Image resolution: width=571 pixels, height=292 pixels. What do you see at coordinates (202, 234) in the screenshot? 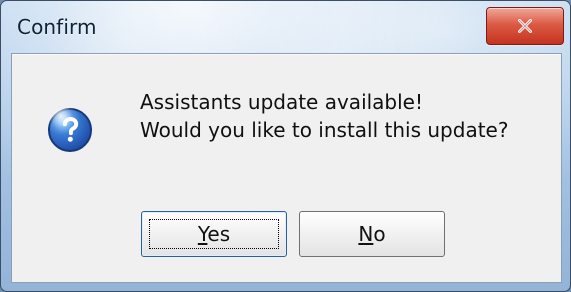
I see `yes-mnemonic: Y` at bounding box center [202, 234].